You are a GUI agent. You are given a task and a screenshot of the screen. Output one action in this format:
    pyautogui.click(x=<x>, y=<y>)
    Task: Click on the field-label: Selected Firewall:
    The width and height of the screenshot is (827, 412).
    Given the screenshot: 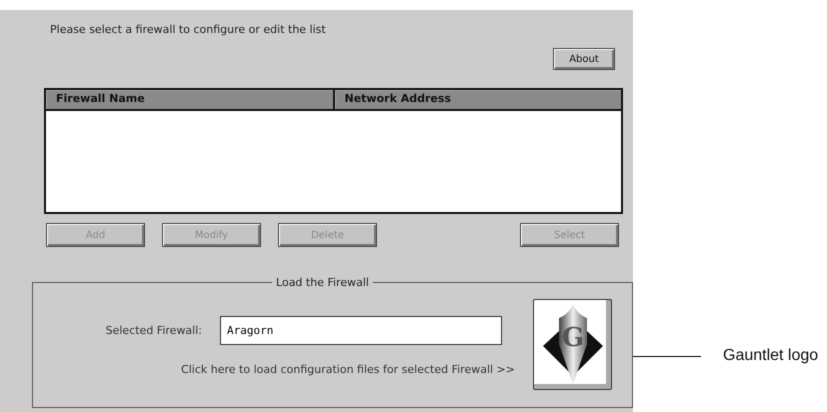 What is the action you would take?
    pyautogui.click(x=154, y=330)
    